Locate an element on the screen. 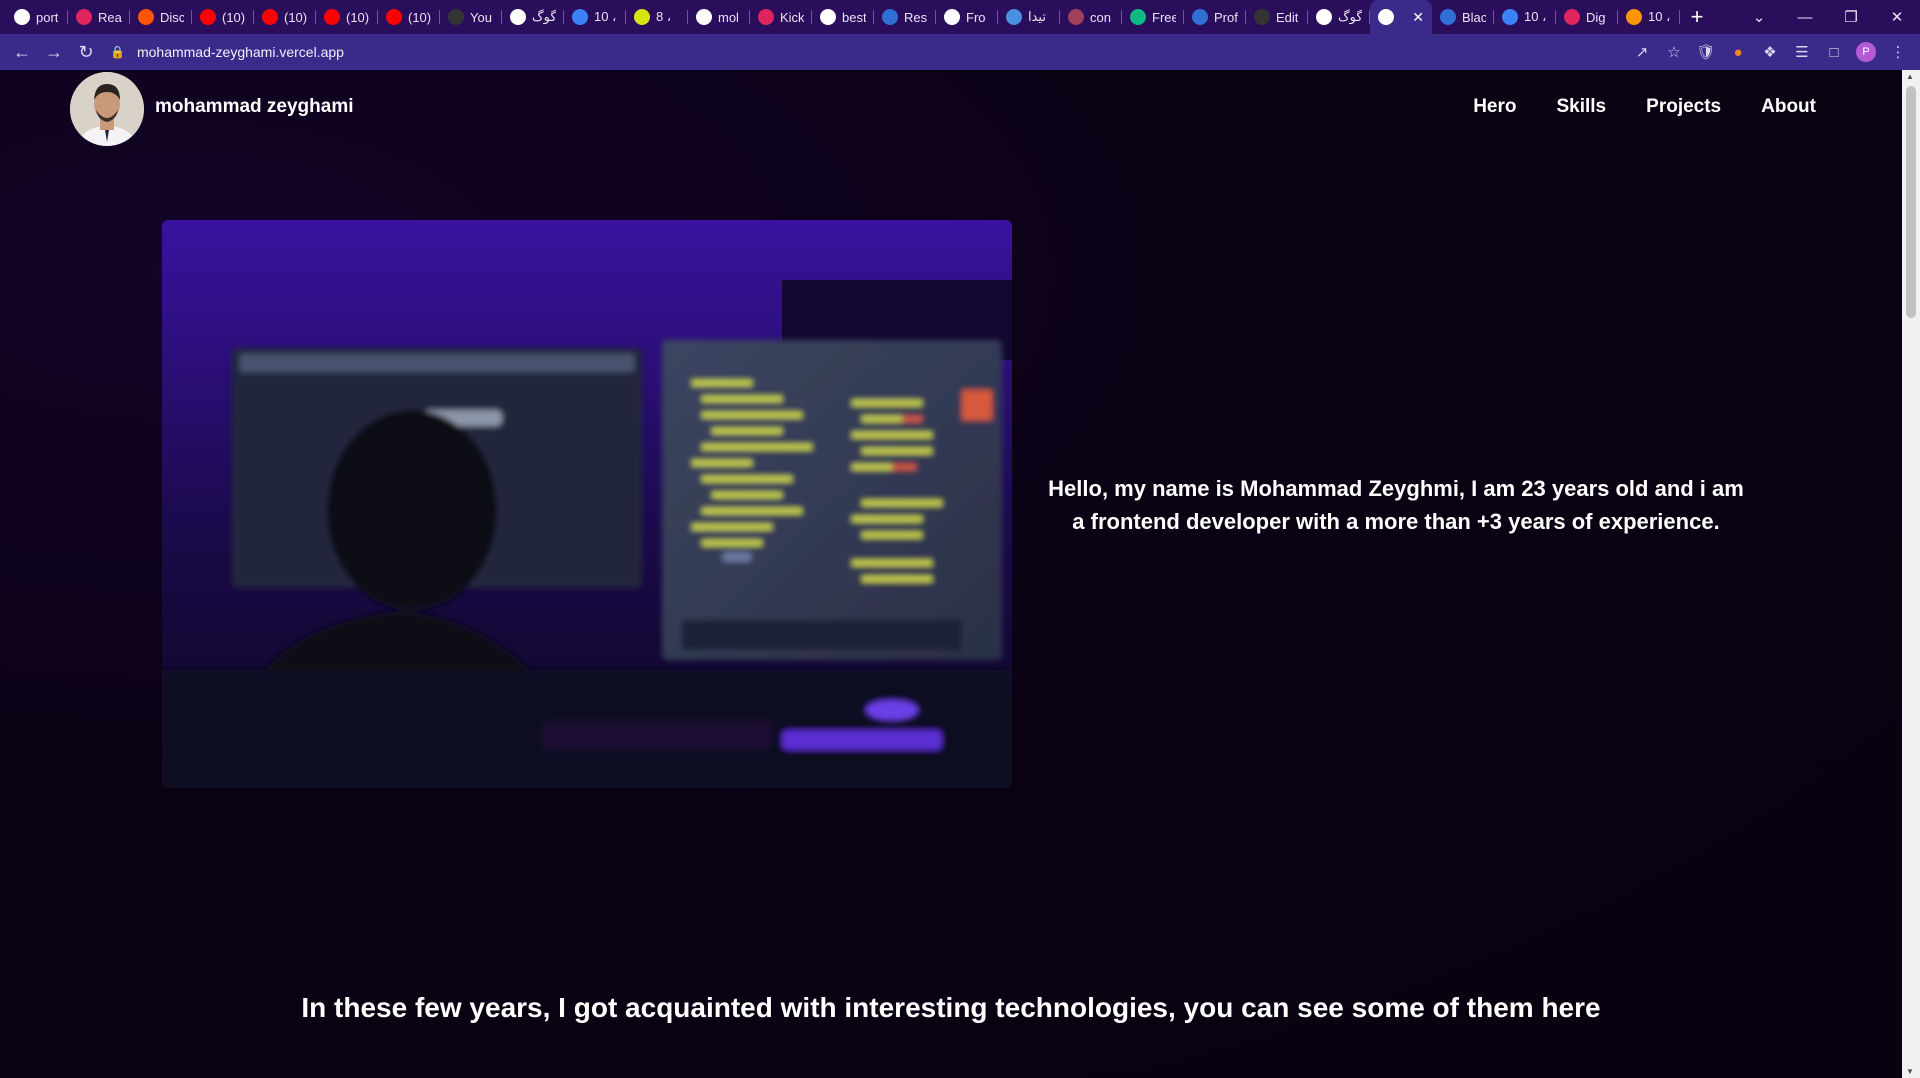 The image size is (1920, 1078). tab-title: Dig is located at coordinates (1596, 17).